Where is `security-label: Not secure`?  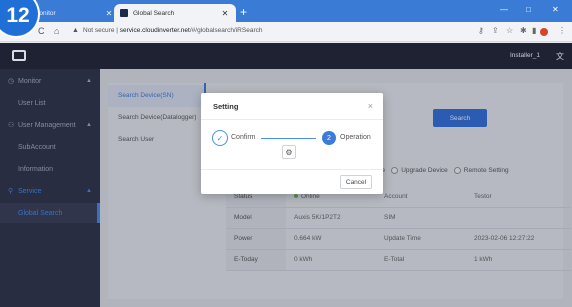 security-label: Not secure is located at coordinates (99, 30).